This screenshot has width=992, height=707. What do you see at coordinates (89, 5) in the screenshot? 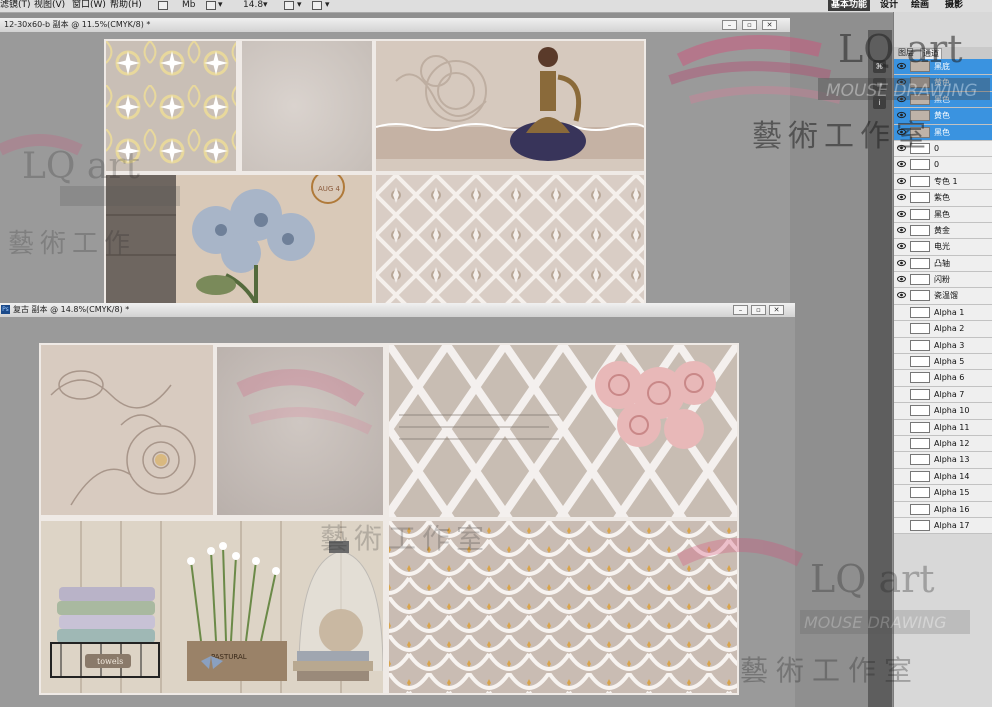
I see `menu-window: 窗口(W)` at bounding box center [89, 5].